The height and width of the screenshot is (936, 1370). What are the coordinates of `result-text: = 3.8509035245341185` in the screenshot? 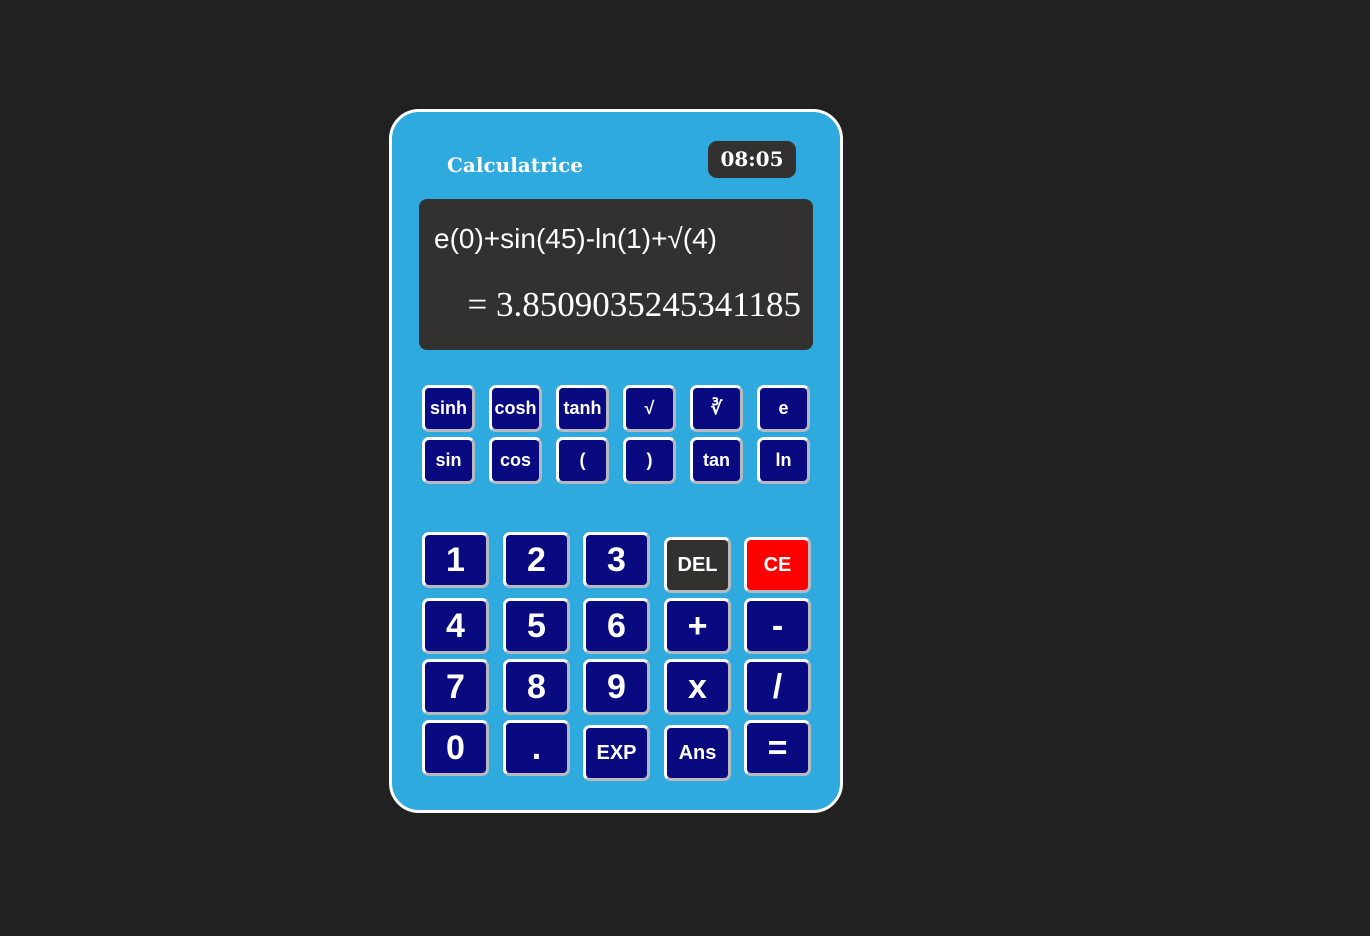 It's located at (634, 304).